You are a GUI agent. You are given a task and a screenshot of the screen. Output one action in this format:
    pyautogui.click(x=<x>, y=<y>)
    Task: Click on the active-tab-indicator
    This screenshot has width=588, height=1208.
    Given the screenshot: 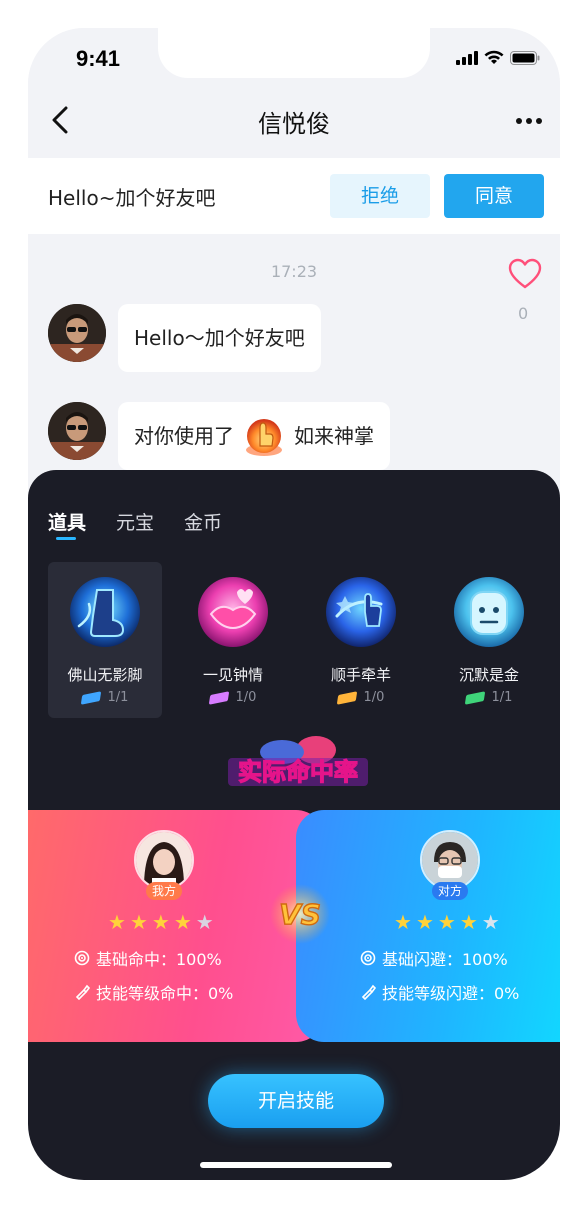 What is the action you would take?
    pyautogui.click(x=66, y=538)
    